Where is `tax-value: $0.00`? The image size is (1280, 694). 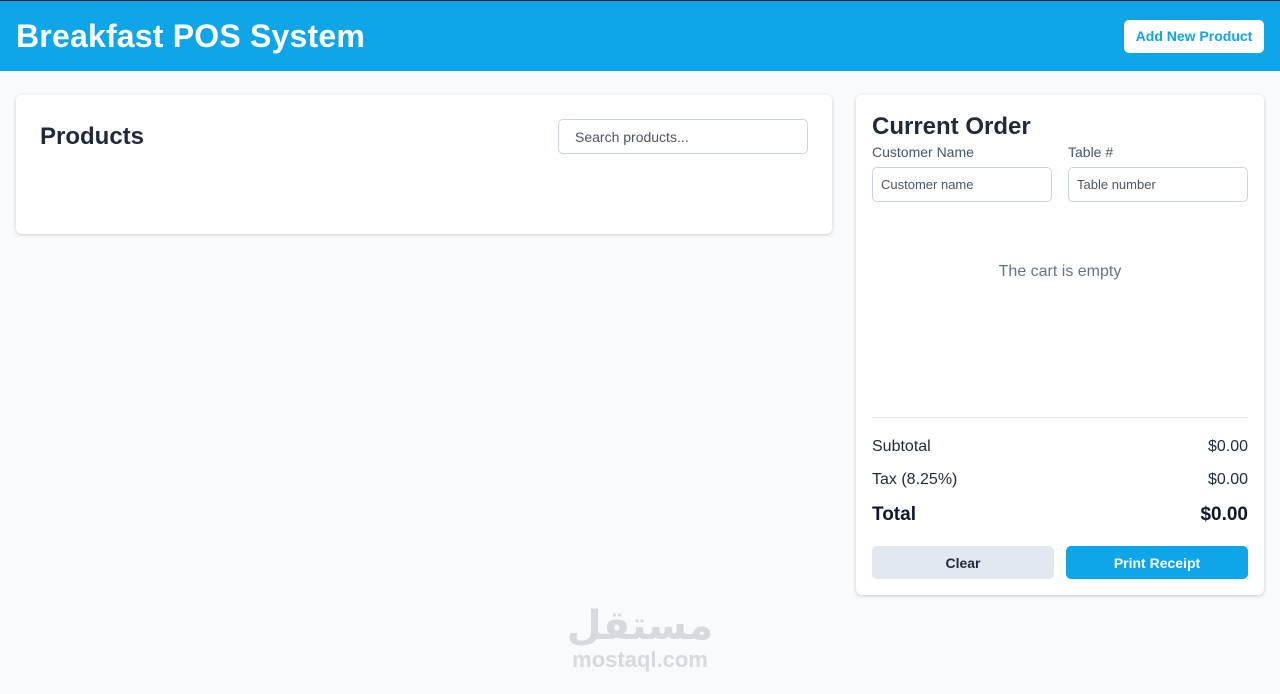 tax-value: $0.00 is located at coordinates (1227, 479).